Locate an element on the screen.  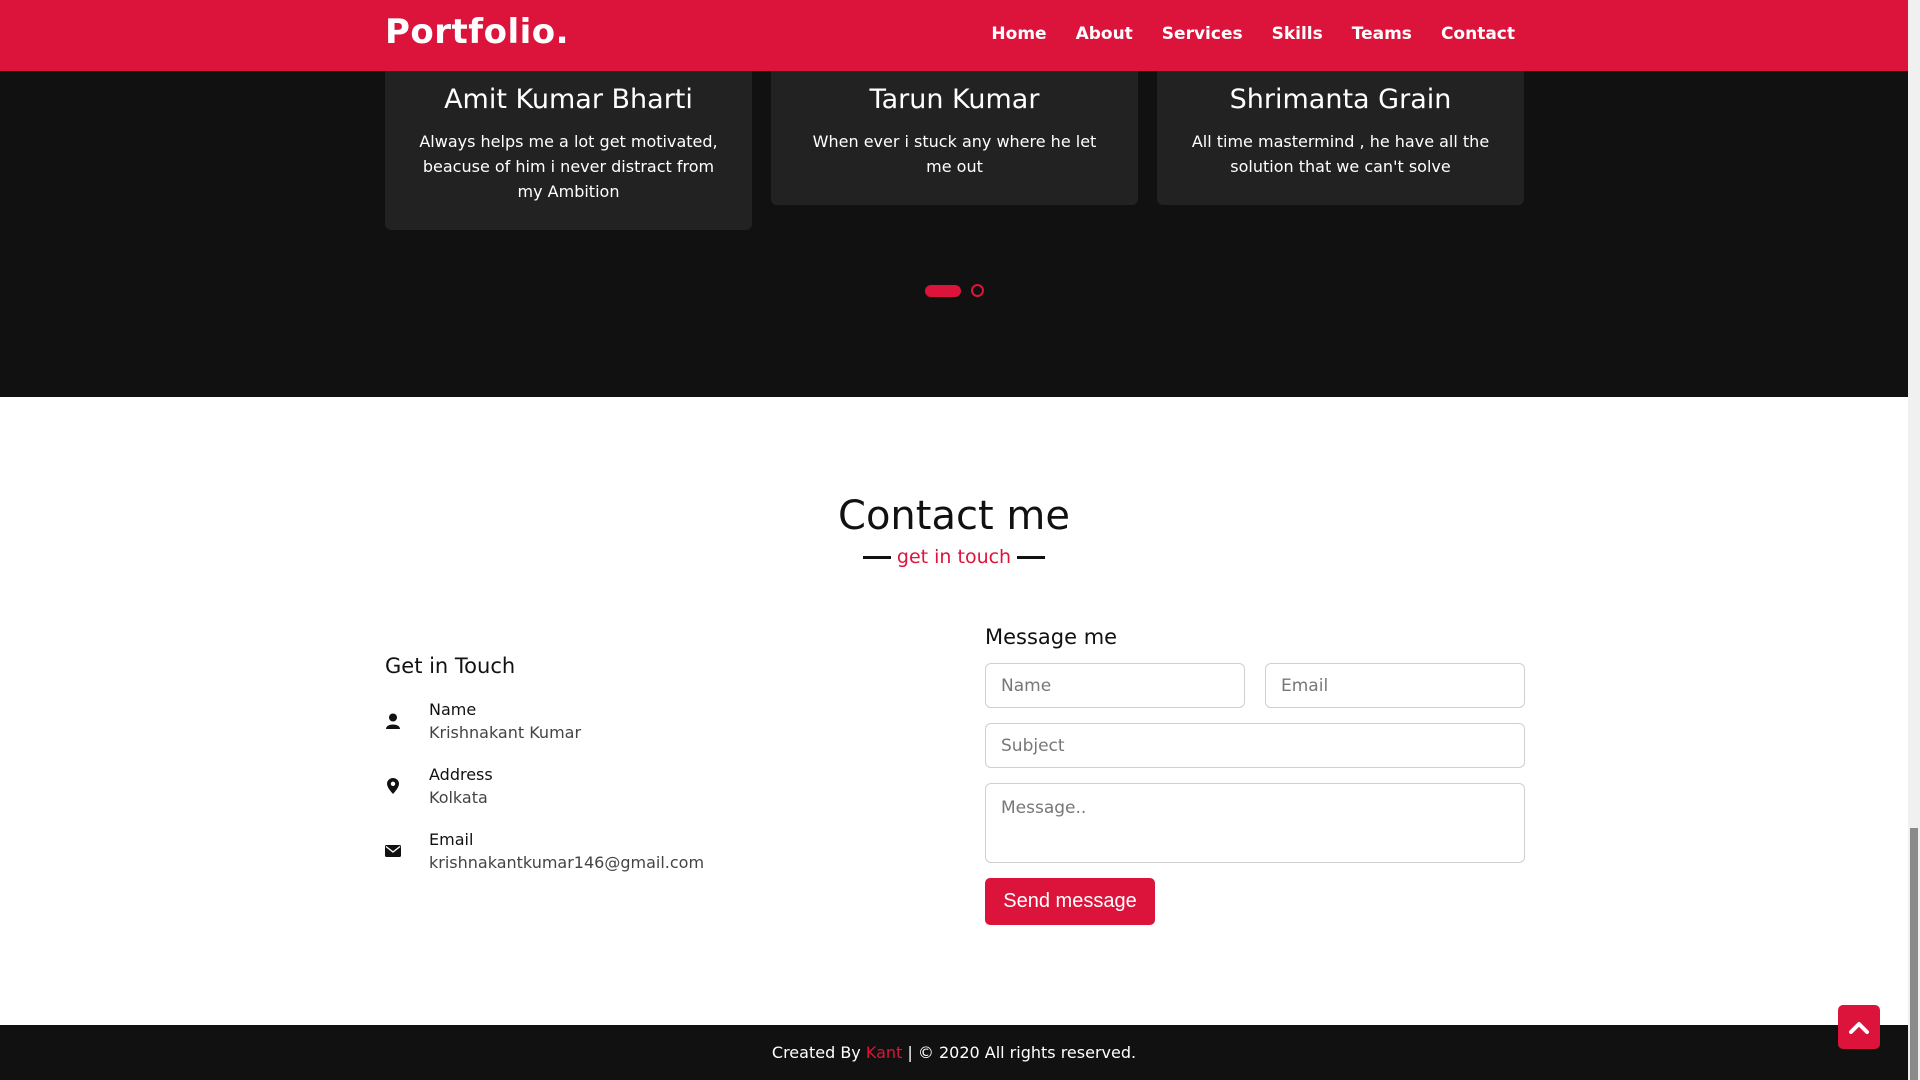
info-label: Address is located at coordinates (461, 774).